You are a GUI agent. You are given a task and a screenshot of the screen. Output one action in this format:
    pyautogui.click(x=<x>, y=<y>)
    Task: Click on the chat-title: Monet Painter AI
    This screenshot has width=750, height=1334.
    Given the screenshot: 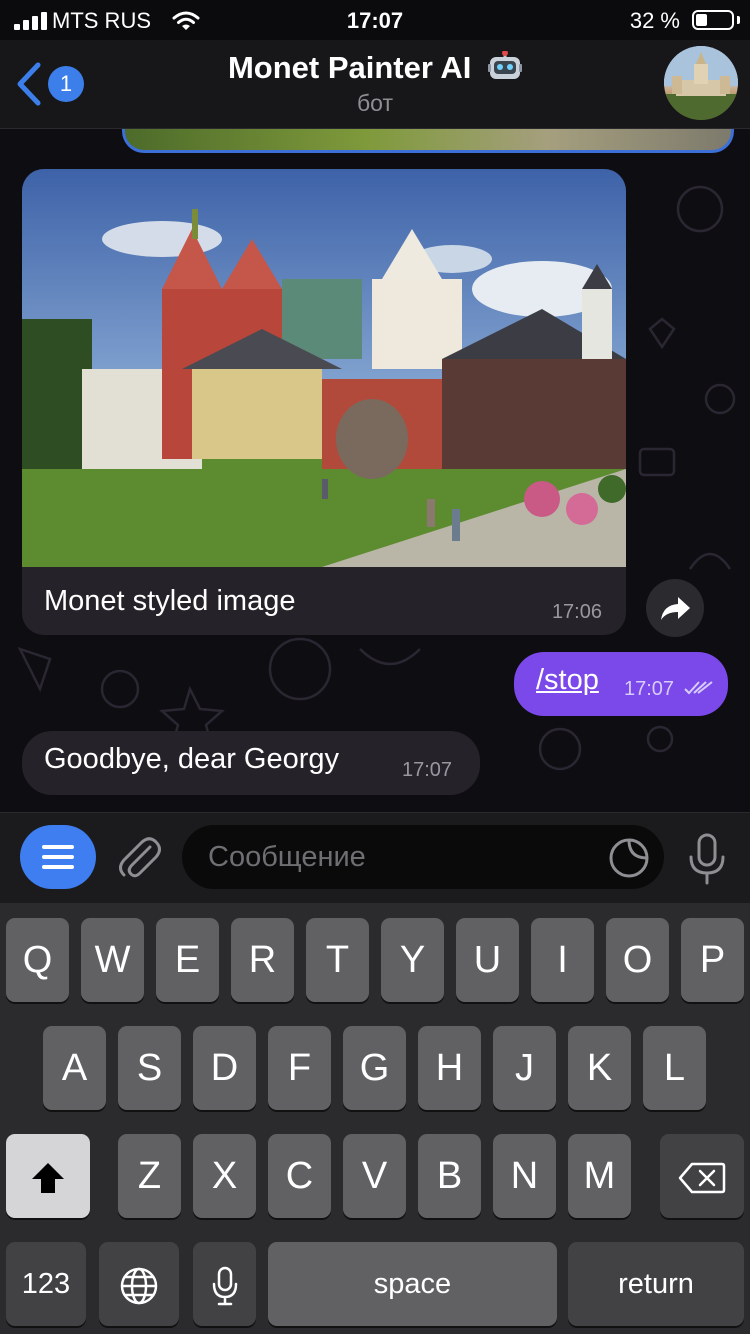 What is the action you would take?
    pyautogui.click(x=375, y=68)
    